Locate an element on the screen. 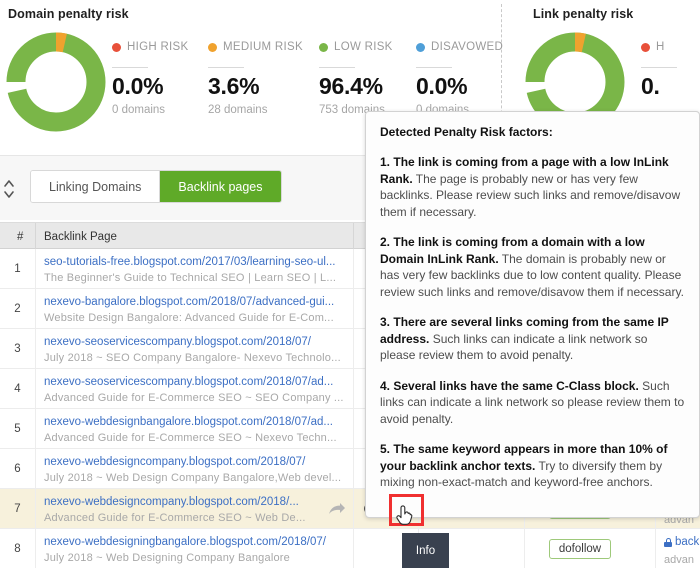 This screenshot has height=568, width=700. row-number: 4 is located at coordinates (17, 389).